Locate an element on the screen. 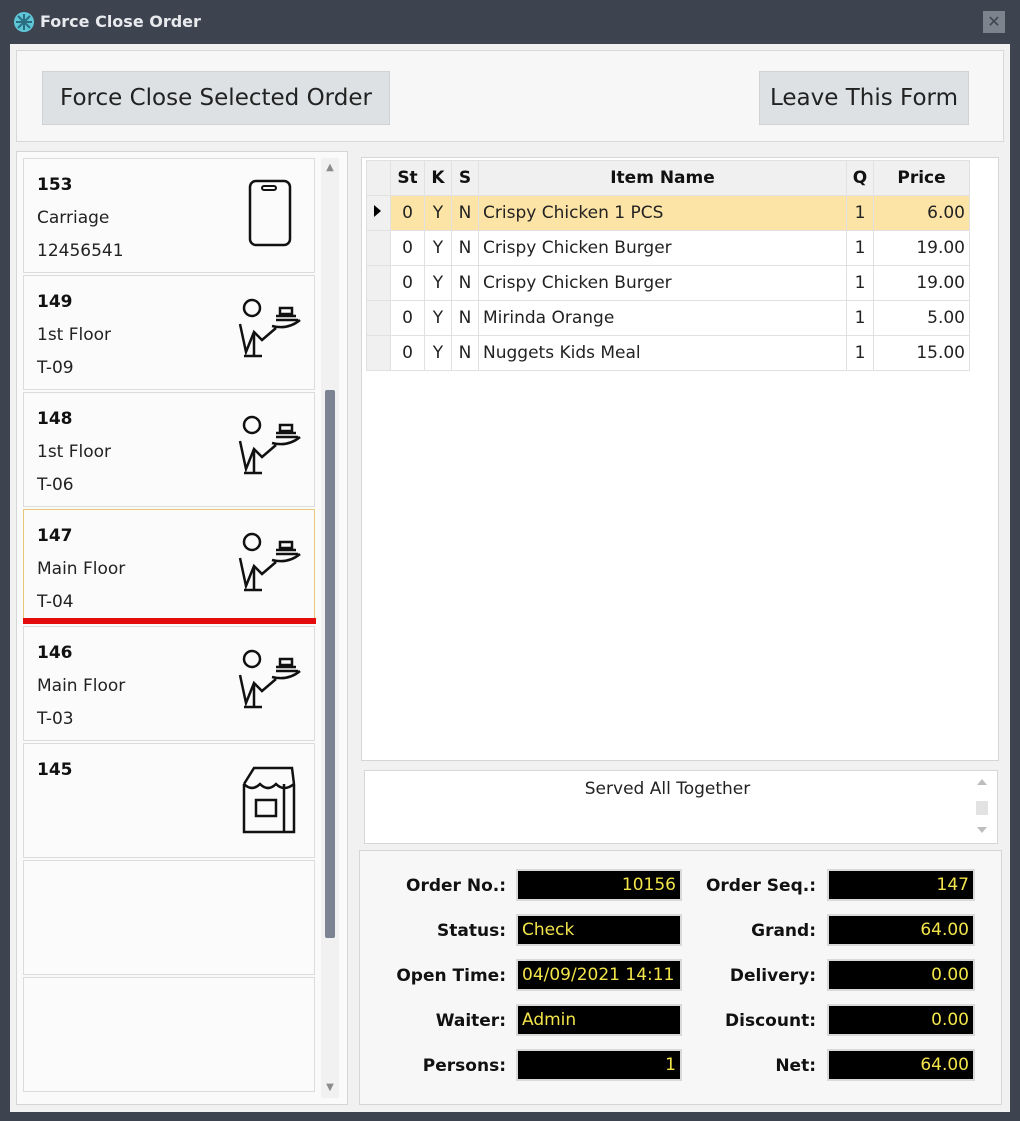 This screenshot has width=1020, height=1121. title-bar: Force Close Order ✕ is located at coordinates (510, 22).